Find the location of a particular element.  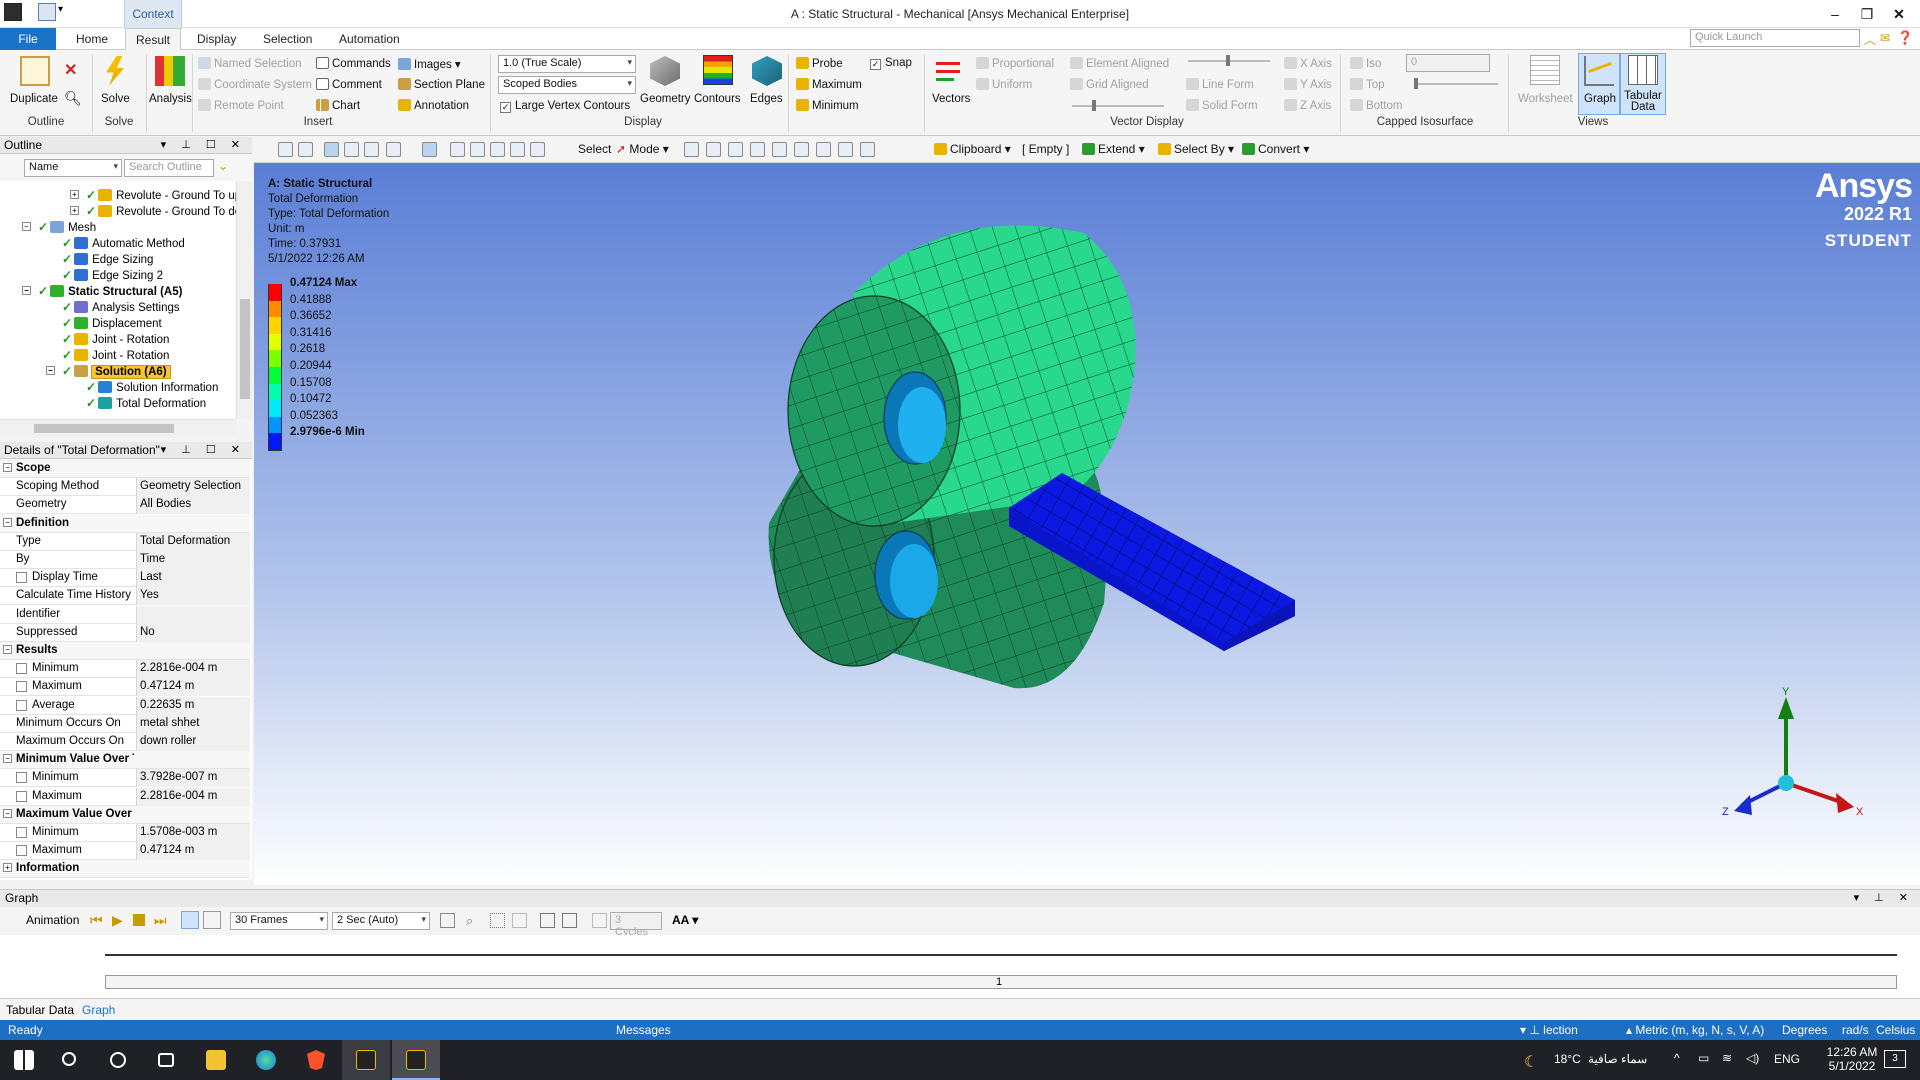

retrieve-results-icon is located at coordinates (547, 920).